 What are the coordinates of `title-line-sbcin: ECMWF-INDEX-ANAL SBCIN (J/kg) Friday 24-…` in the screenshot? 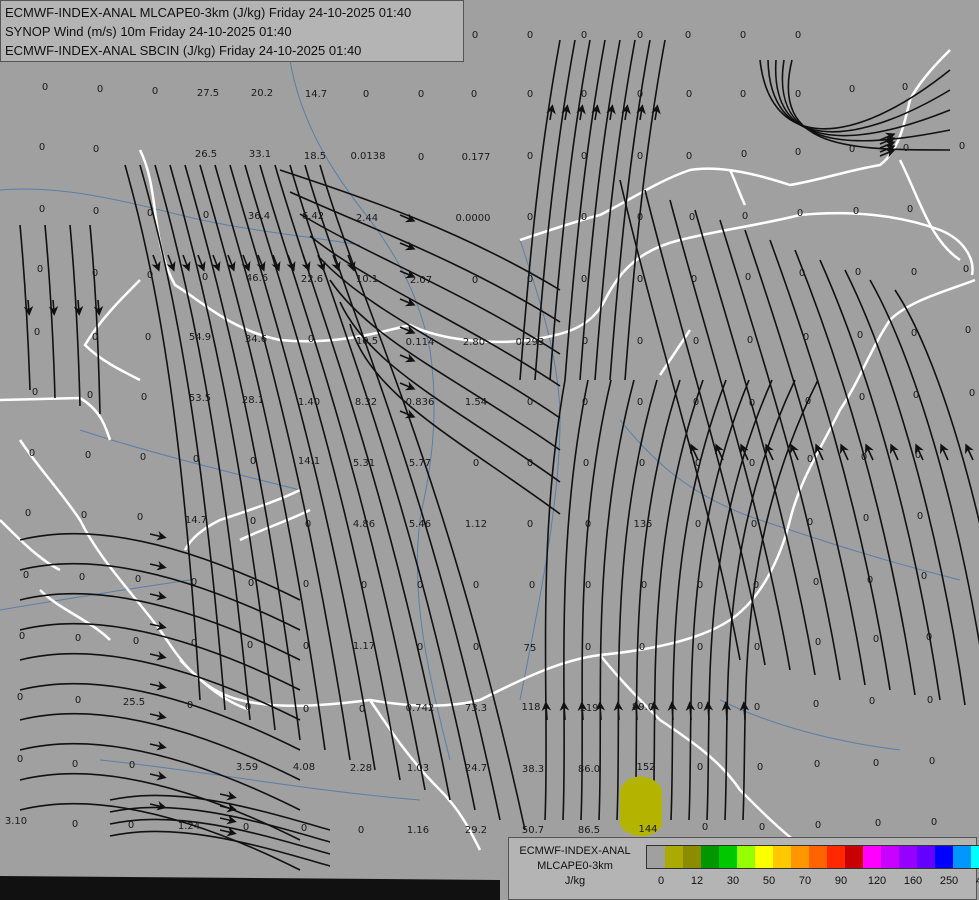 It's located at (183, 50).